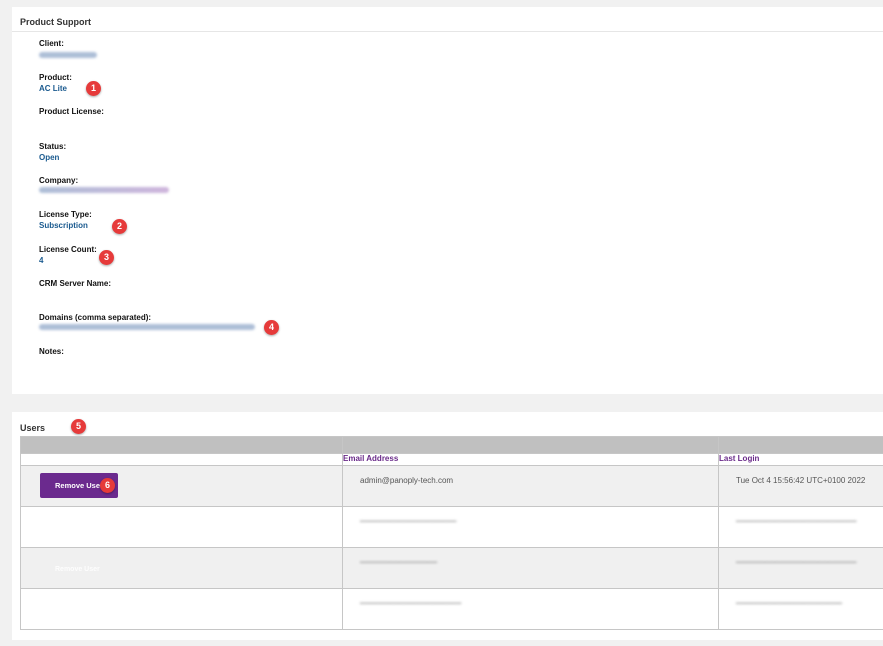 This screenshot has height=646, width=883. What do you see at coordinates (75, 283) in the screenshot?
I see `crm-server-name-label: CRM Server Name:` at bounding box center [75, 283].